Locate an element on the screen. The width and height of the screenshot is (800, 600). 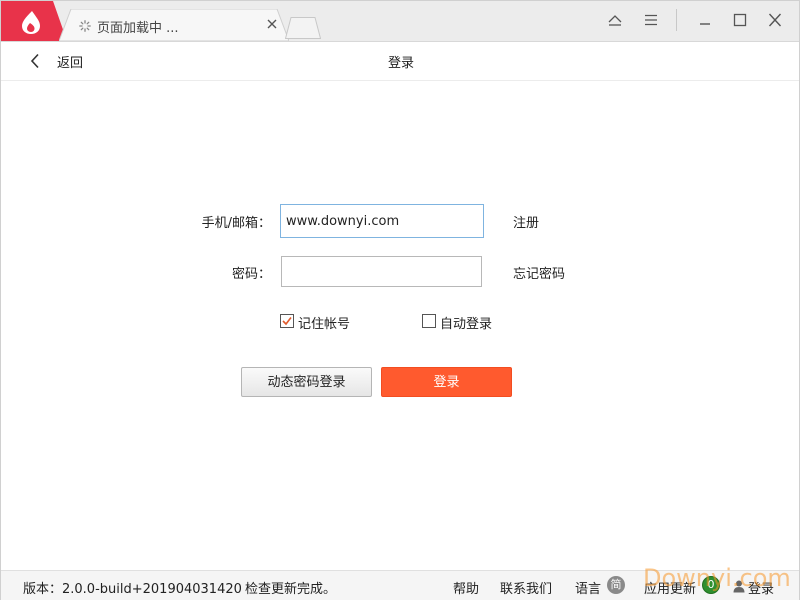
back-label: 返回 is located at coordinates (70, 63).